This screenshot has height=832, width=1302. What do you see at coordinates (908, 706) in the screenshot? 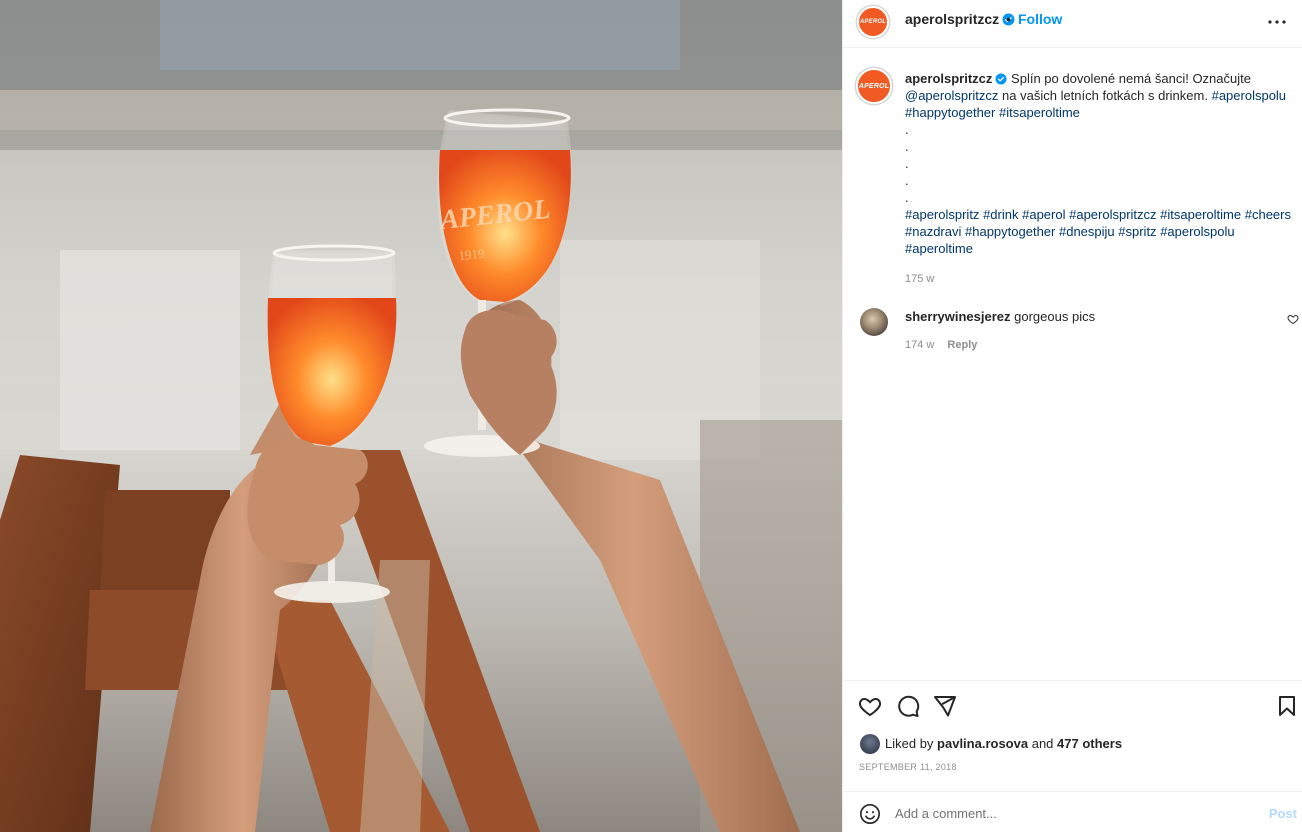
I see `comment-icon` at bounding box center [908, 706].